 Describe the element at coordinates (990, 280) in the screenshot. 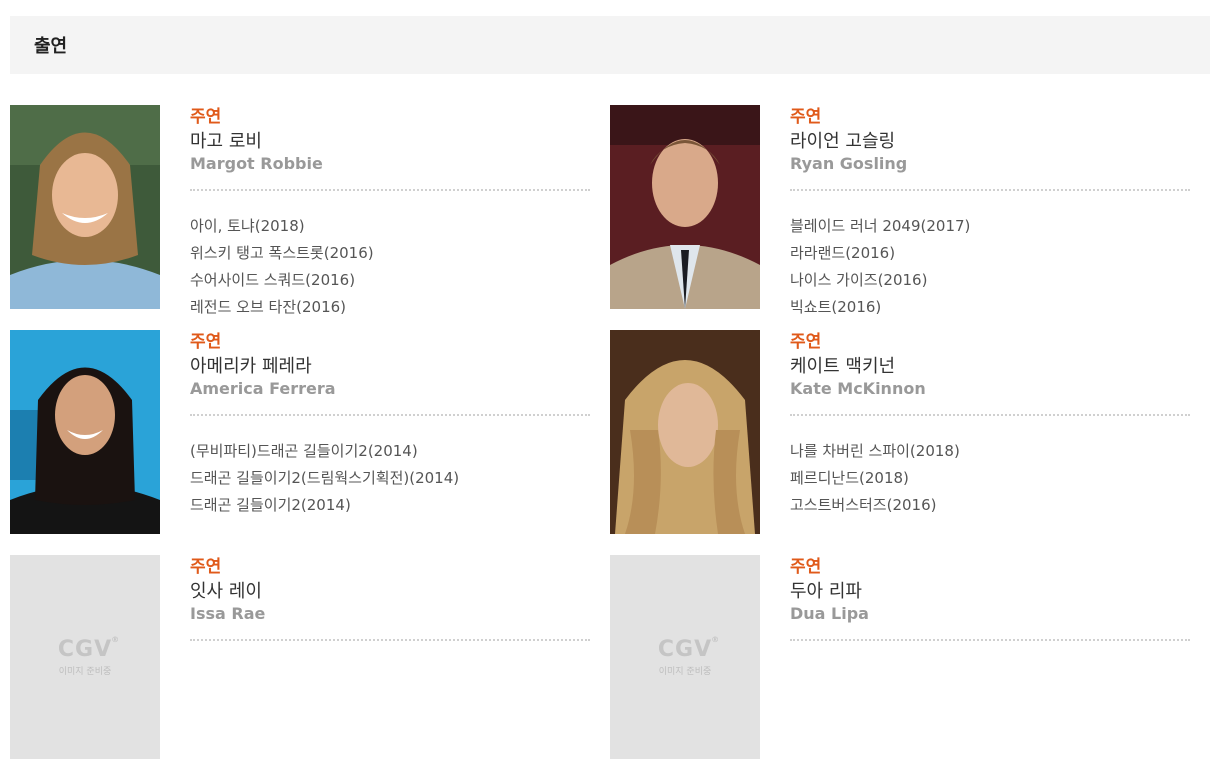

I see `film-link: 나이스 가이즈(2016)` at that location.